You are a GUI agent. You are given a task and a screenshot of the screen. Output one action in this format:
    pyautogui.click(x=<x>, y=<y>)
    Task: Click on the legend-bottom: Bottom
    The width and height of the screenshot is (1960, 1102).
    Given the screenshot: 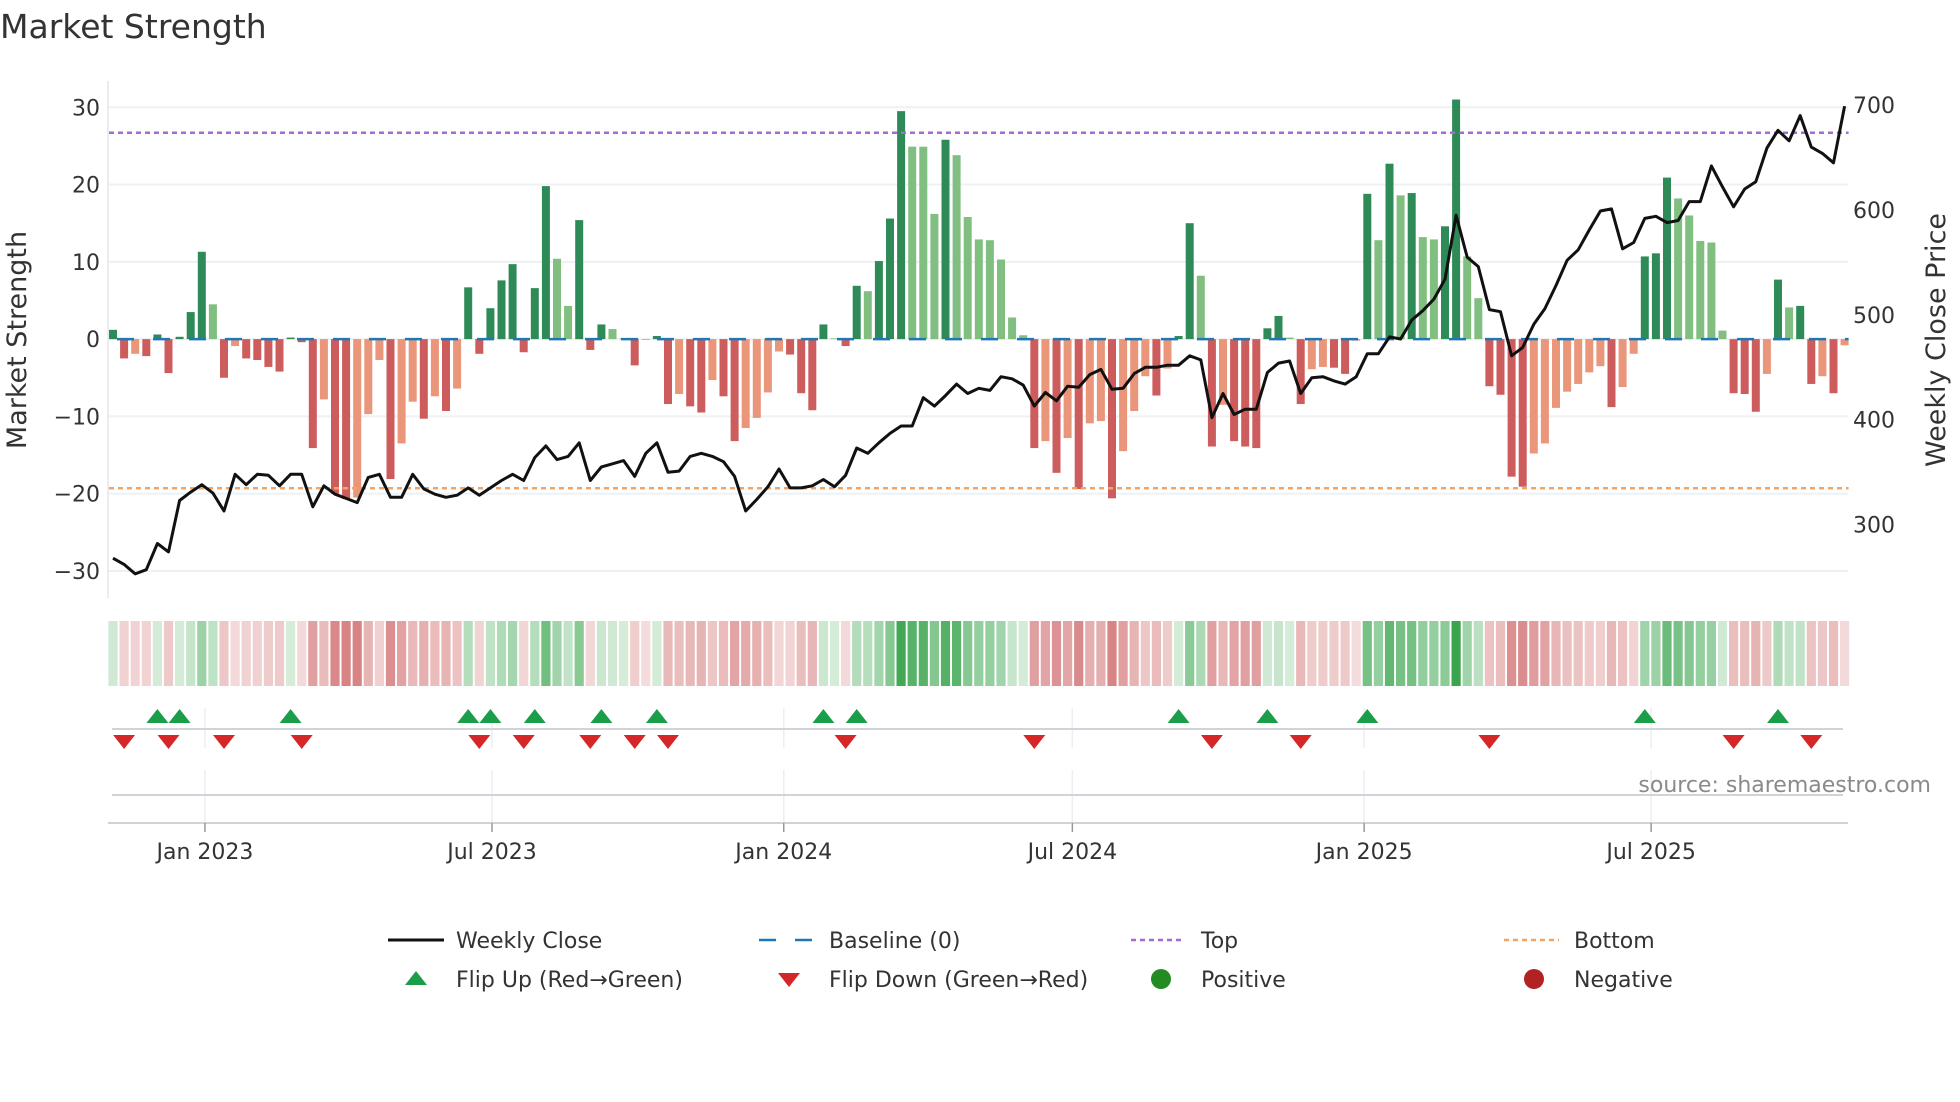 What is the action you would take?
    pyautogui.click(x=1614, y=941)
    